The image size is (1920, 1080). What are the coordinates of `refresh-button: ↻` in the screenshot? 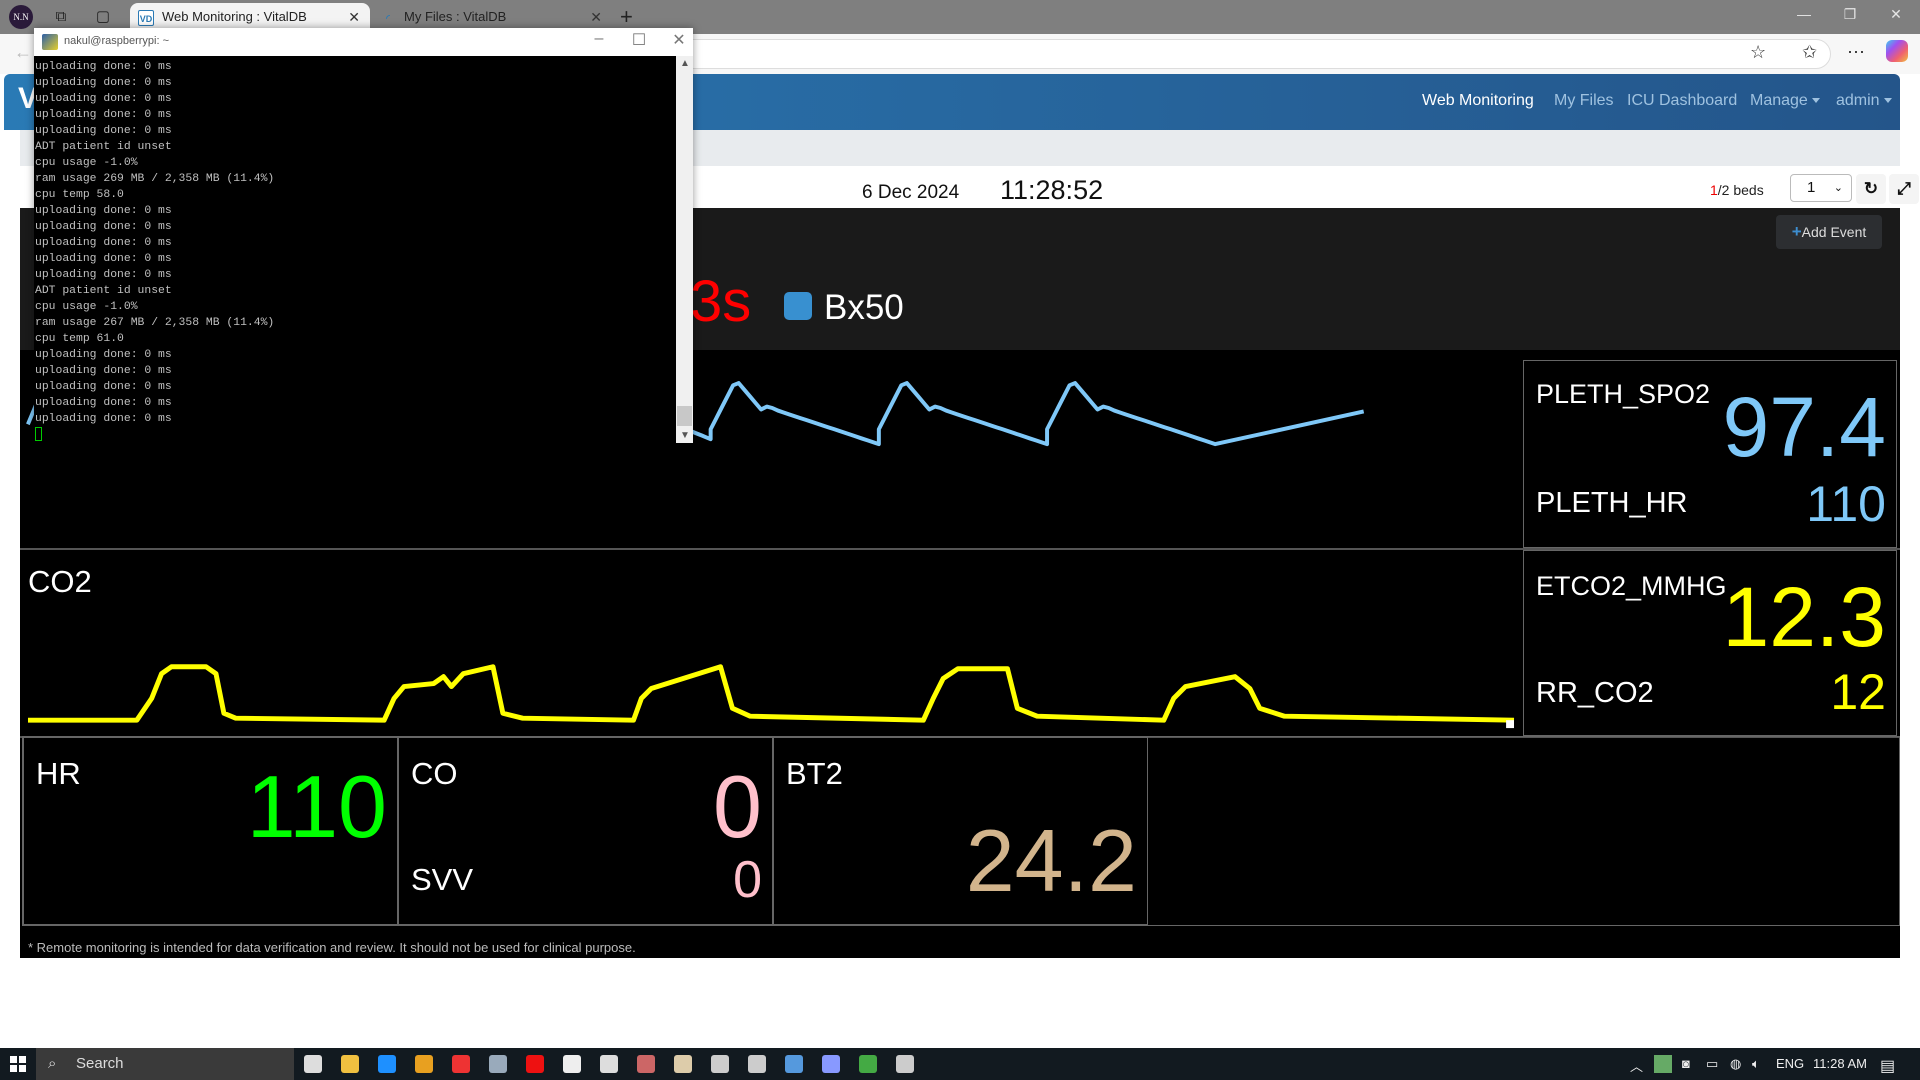 It's located at (1871, 189).